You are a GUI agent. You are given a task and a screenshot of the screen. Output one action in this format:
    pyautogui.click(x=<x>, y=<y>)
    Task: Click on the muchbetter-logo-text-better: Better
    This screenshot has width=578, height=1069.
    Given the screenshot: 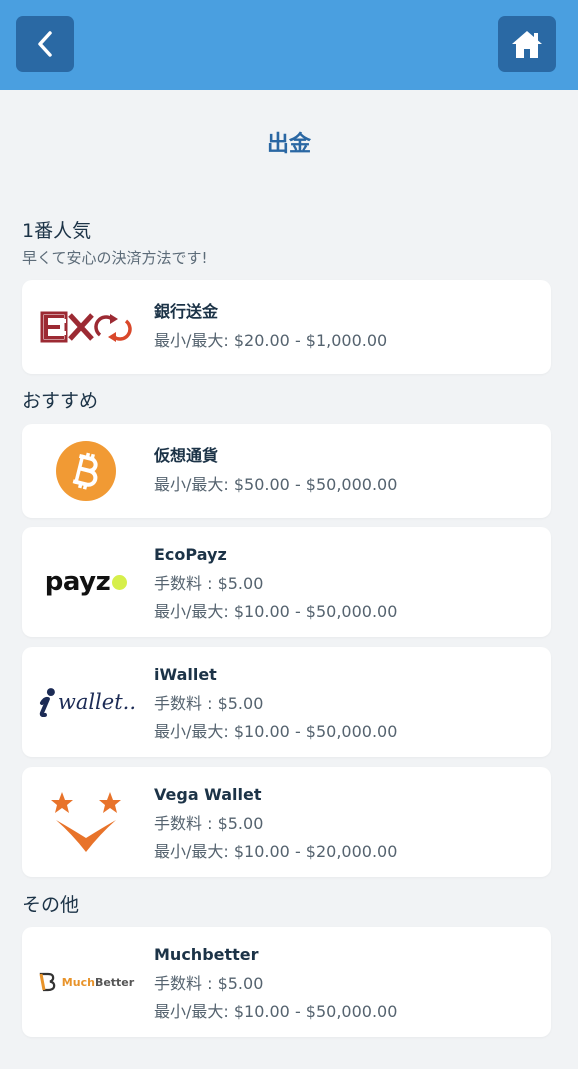 What is the action you would take?
    pyautogui.click(x=114, y=982)
    